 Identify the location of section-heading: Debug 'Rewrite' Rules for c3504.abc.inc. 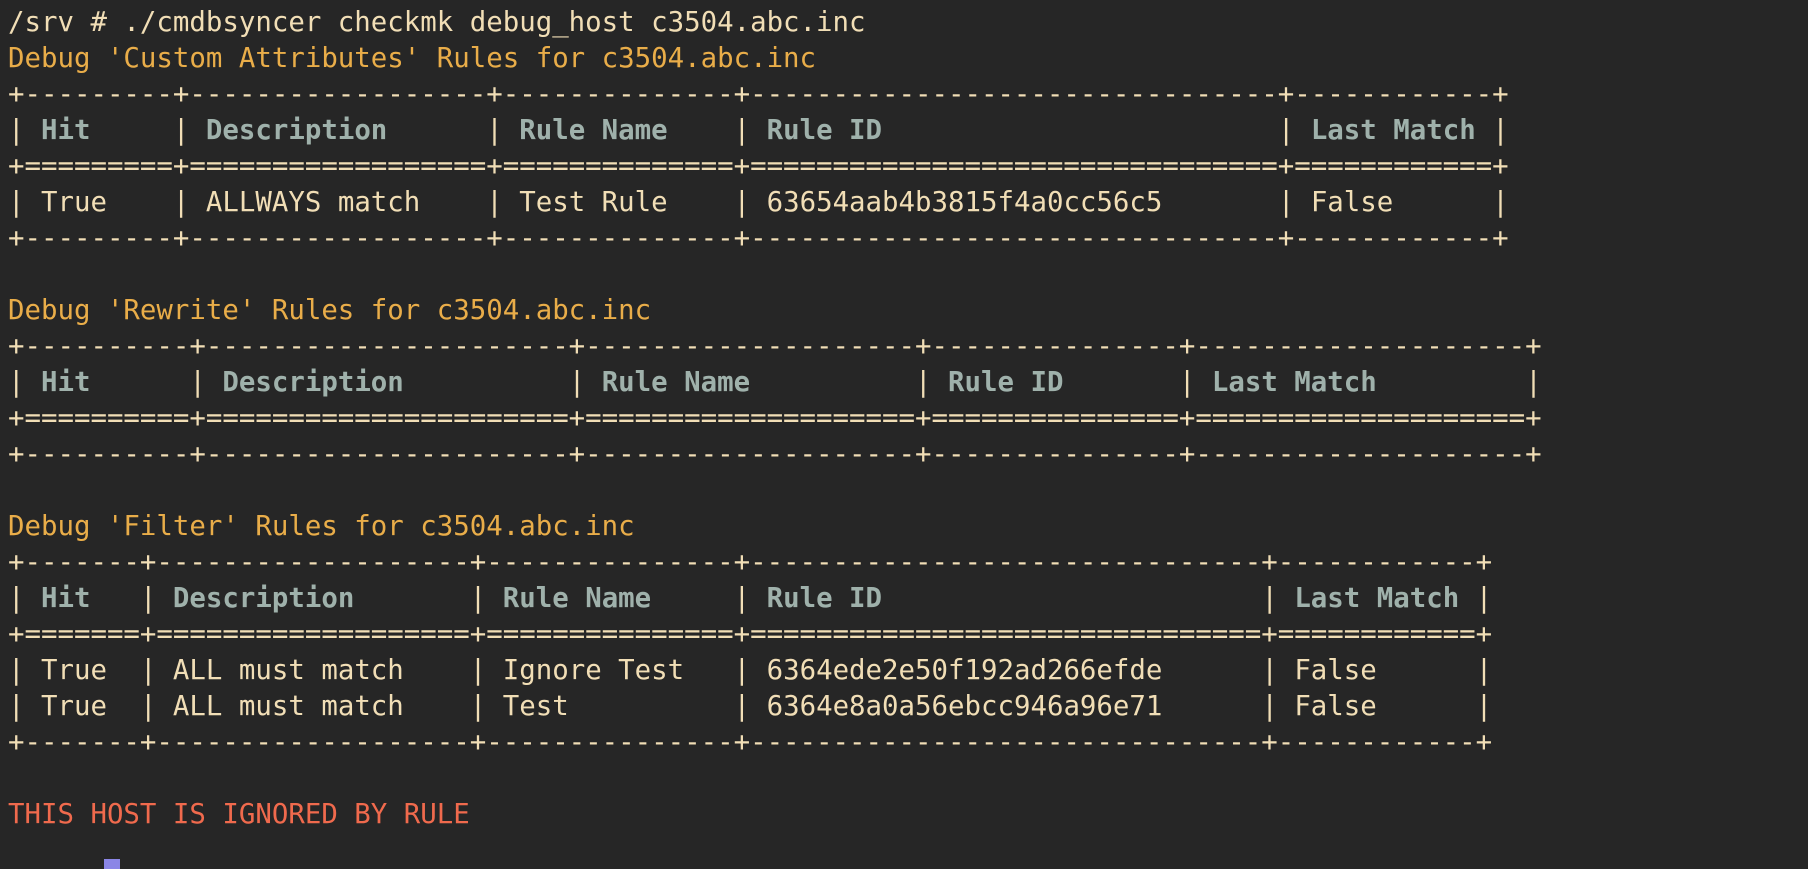
(330, 310).